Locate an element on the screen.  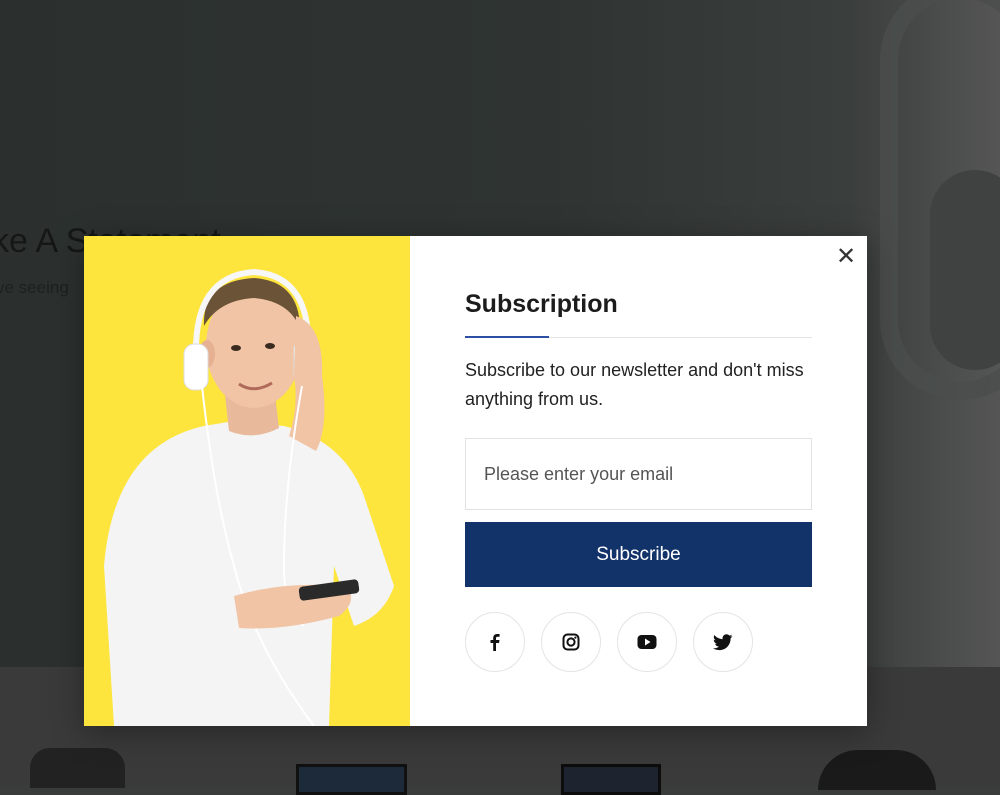
close-icon: ✕ is located at coordinates (846, 257).